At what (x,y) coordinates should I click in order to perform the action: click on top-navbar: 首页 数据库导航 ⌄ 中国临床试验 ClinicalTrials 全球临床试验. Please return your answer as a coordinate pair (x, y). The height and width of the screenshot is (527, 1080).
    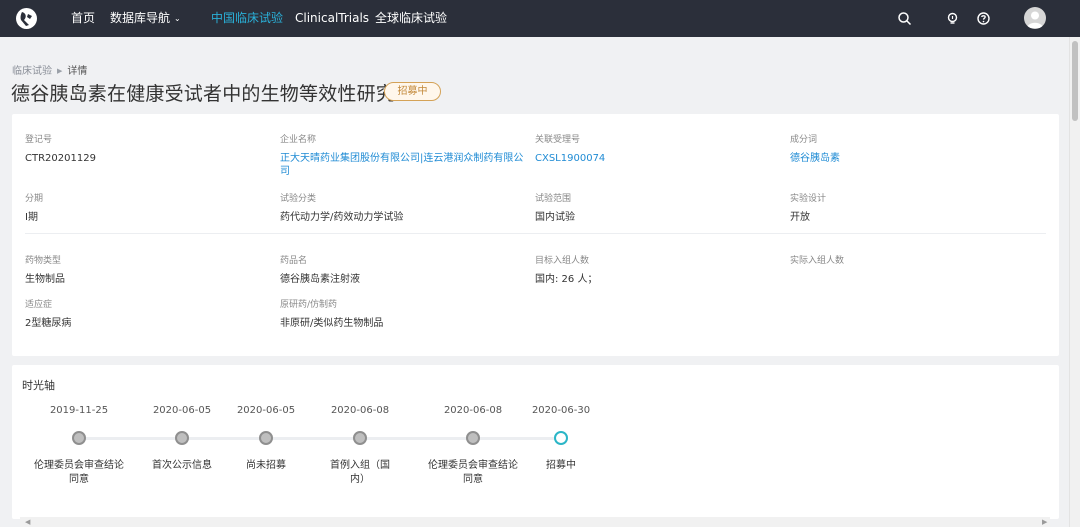
    Looking at the image, I should click on (540, 18).